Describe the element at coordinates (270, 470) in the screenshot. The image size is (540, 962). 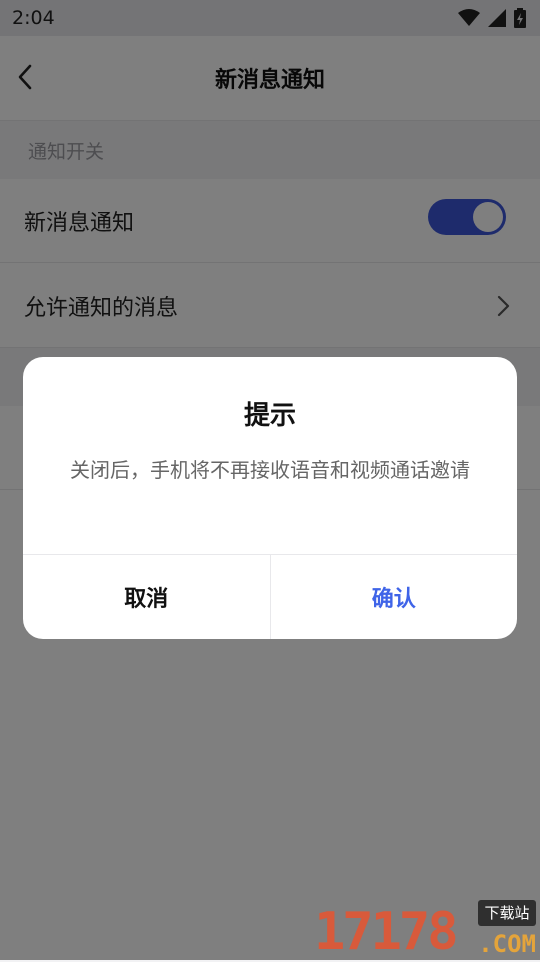
I see `dialog-message: 关闭后，手机将不再接收语音和视频通话邀请` at that location.